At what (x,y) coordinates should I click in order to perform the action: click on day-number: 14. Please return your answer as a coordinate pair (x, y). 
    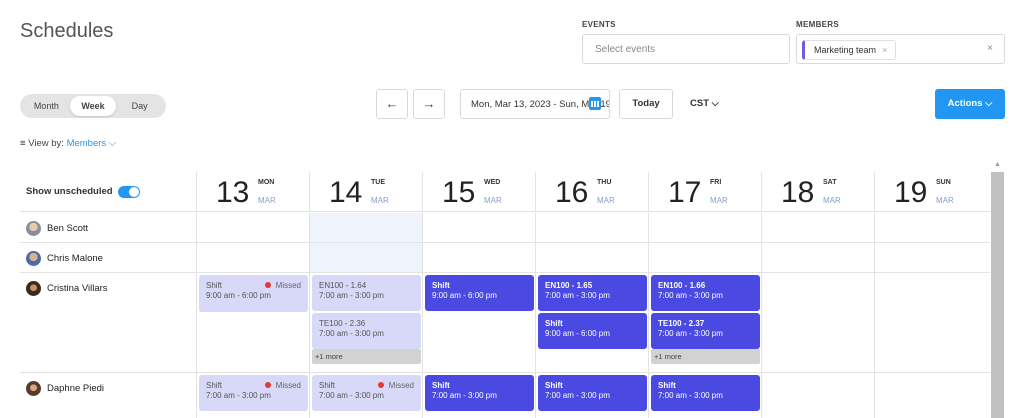
    Looking at the image, I should click on (346, 192).